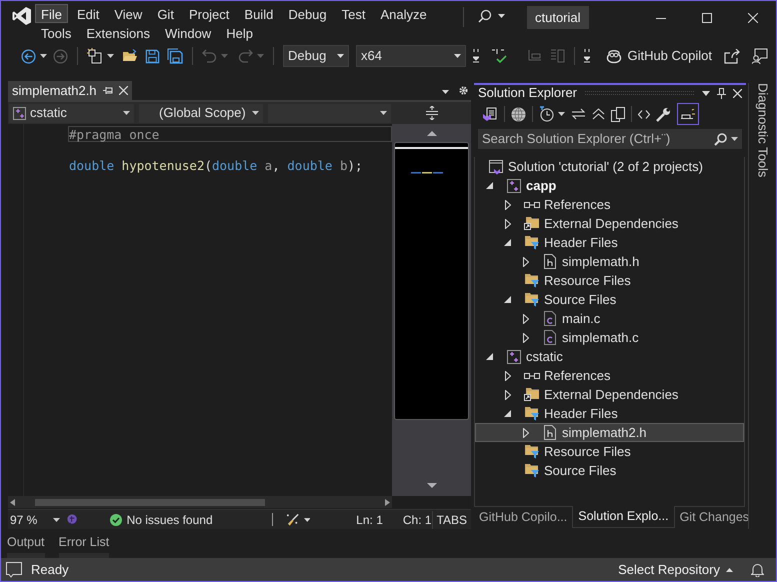 The image size is (777, 582). I want to click on save-all-icon, so click(175, 56).